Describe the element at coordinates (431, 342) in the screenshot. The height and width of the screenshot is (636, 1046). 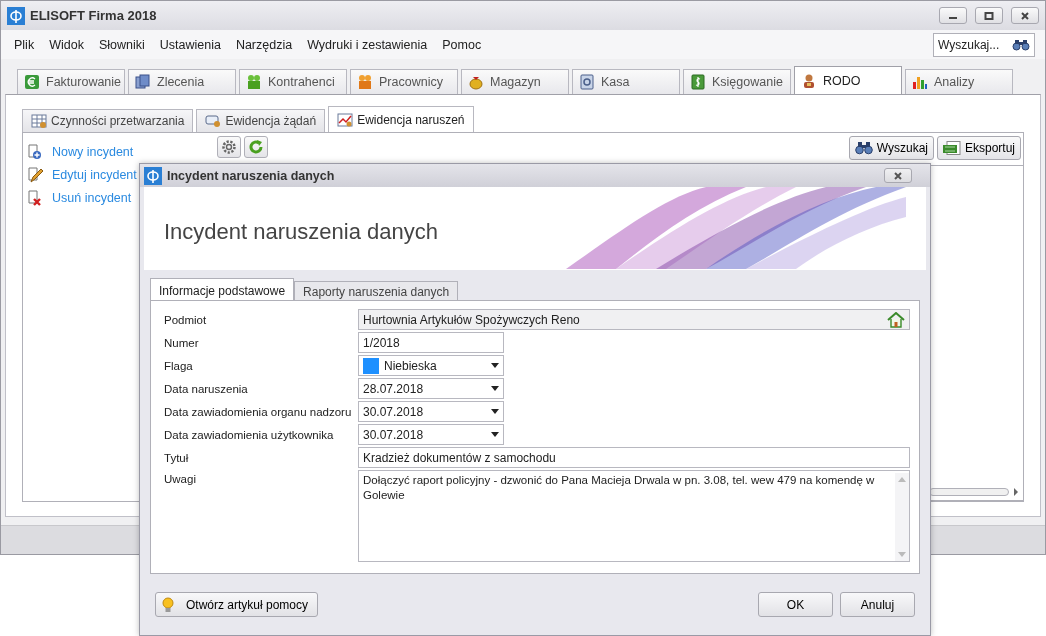
I see `input-field: 1/2018` at that location.